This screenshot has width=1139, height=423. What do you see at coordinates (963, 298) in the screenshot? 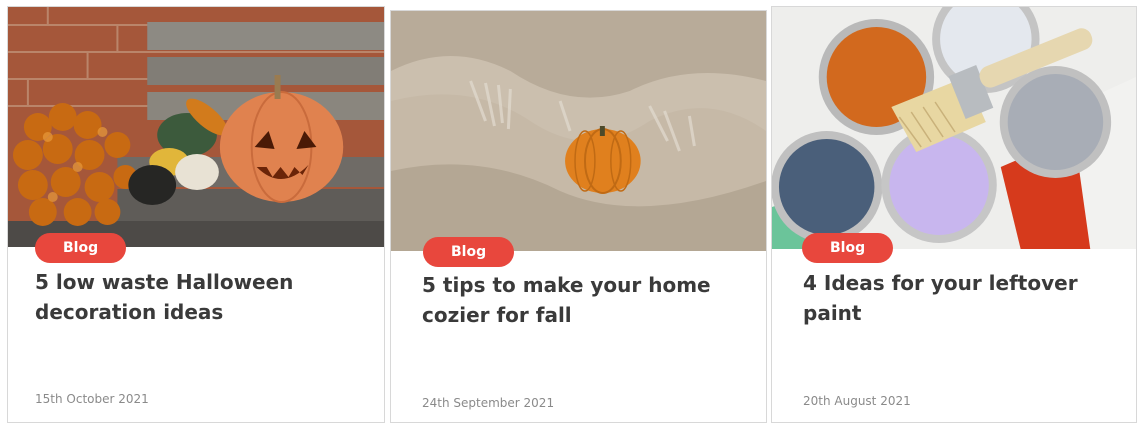
I see `card-title: 4 Ideas for your leftover paint` at bounding box center [963, 298].